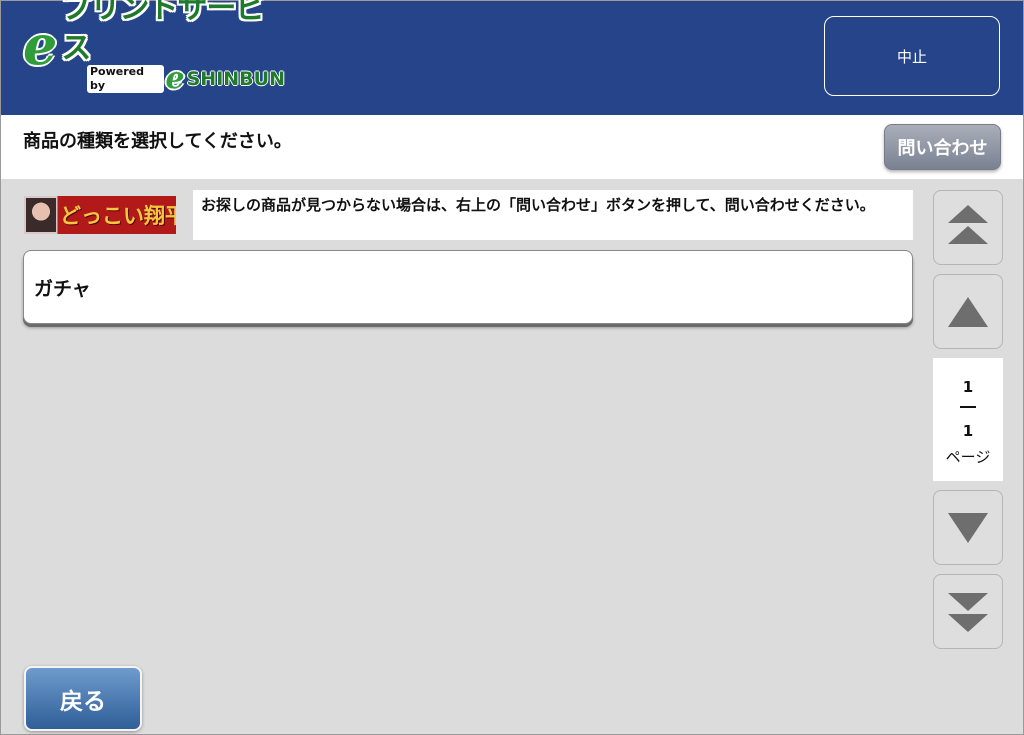 Image resolution: width=1024 pixels, height=735 pixels. I want to click on logo-e-icon: e, so click(40, 45).